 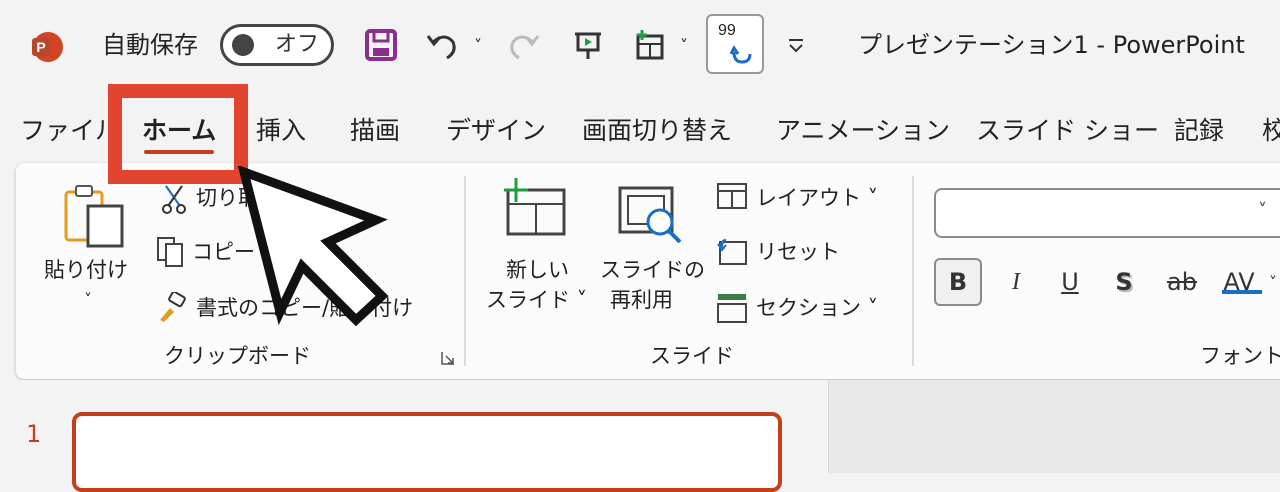 What do you see at coordinates (1271, 131) in the screenshot?
I see `tab-review: 校` at bounding box center [1271, 131].